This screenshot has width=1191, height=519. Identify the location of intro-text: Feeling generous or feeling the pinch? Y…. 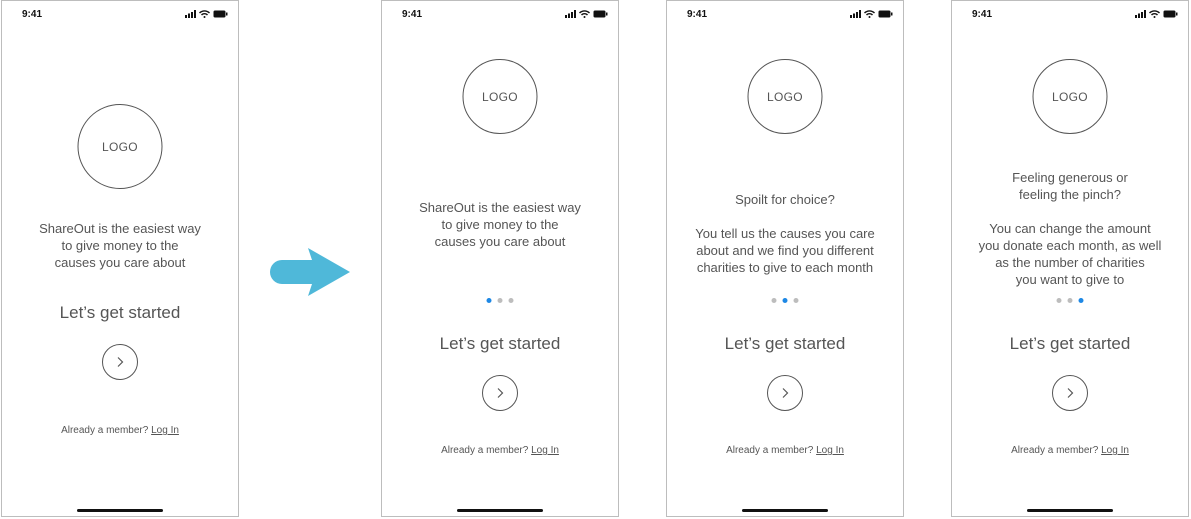
(1070, 228).